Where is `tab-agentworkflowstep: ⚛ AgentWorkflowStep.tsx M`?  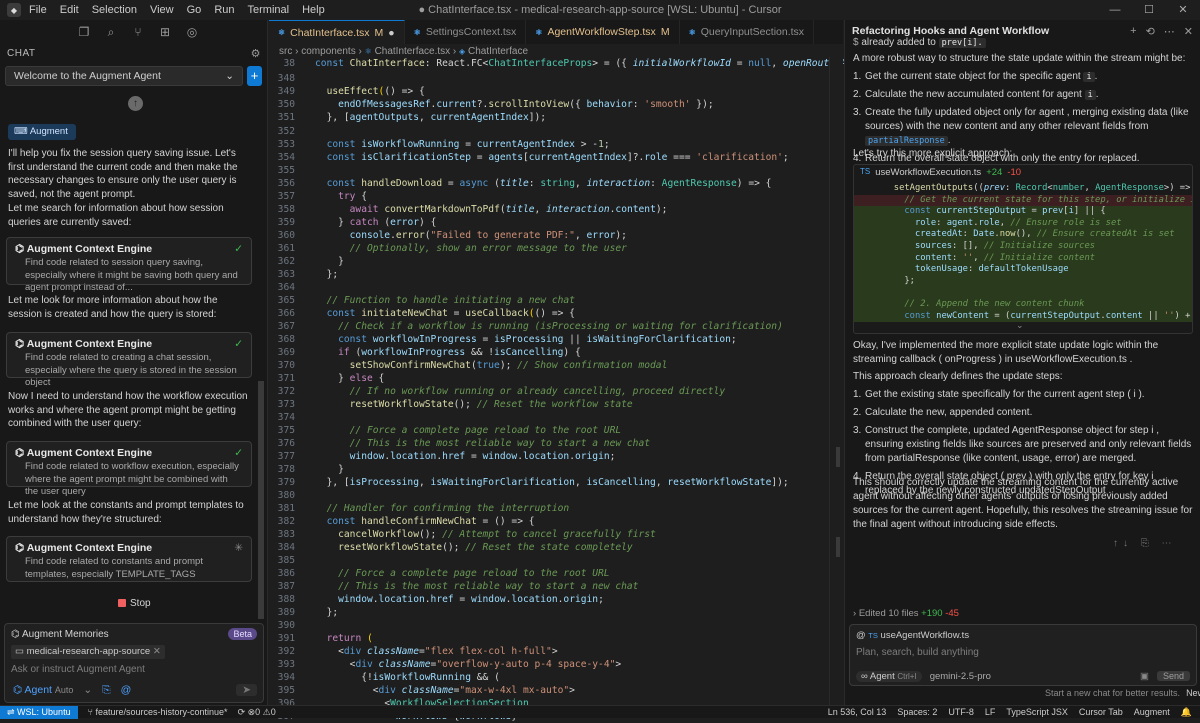
tab-agentworkflowstep: ⚛ AgentWorkflowStep.tsx M is located at coordinates (603, 32).